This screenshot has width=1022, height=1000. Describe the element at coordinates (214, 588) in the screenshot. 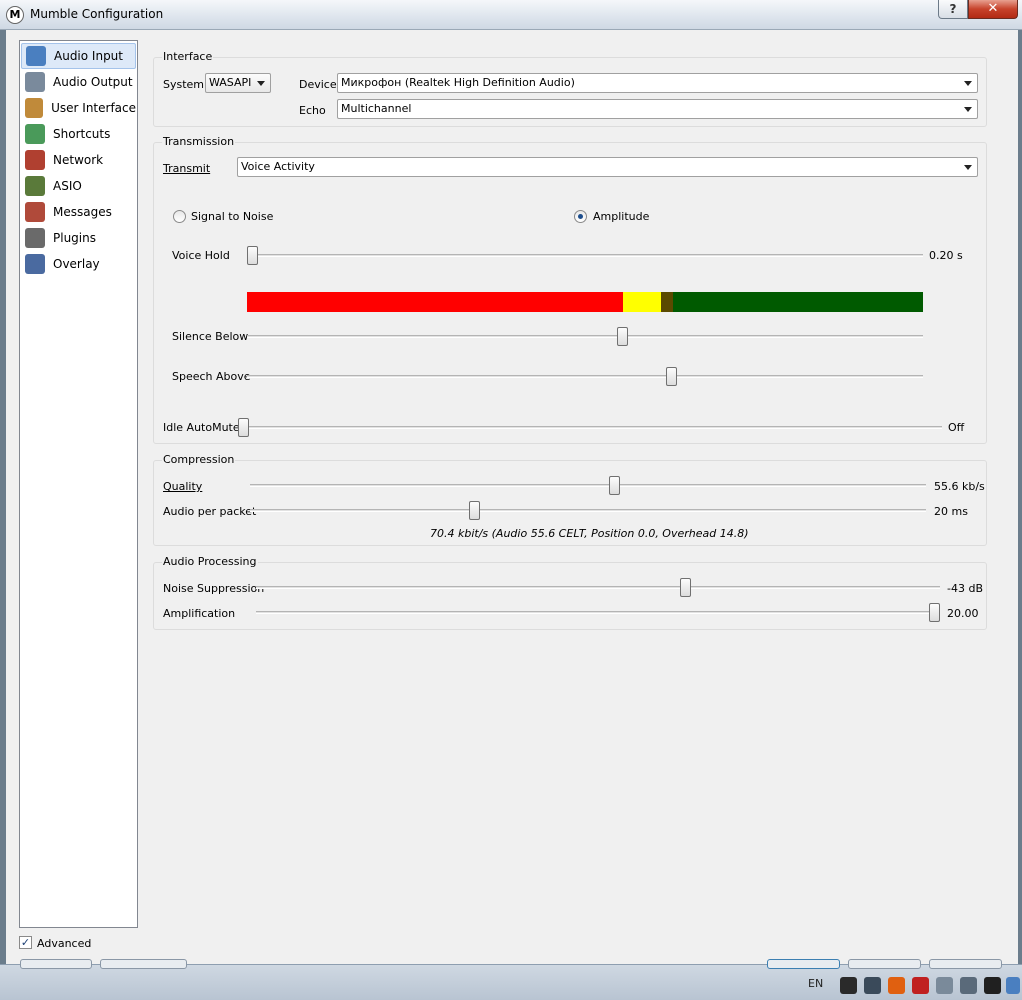

I see `noise-suppression-label: Noise Suppression` at that location.